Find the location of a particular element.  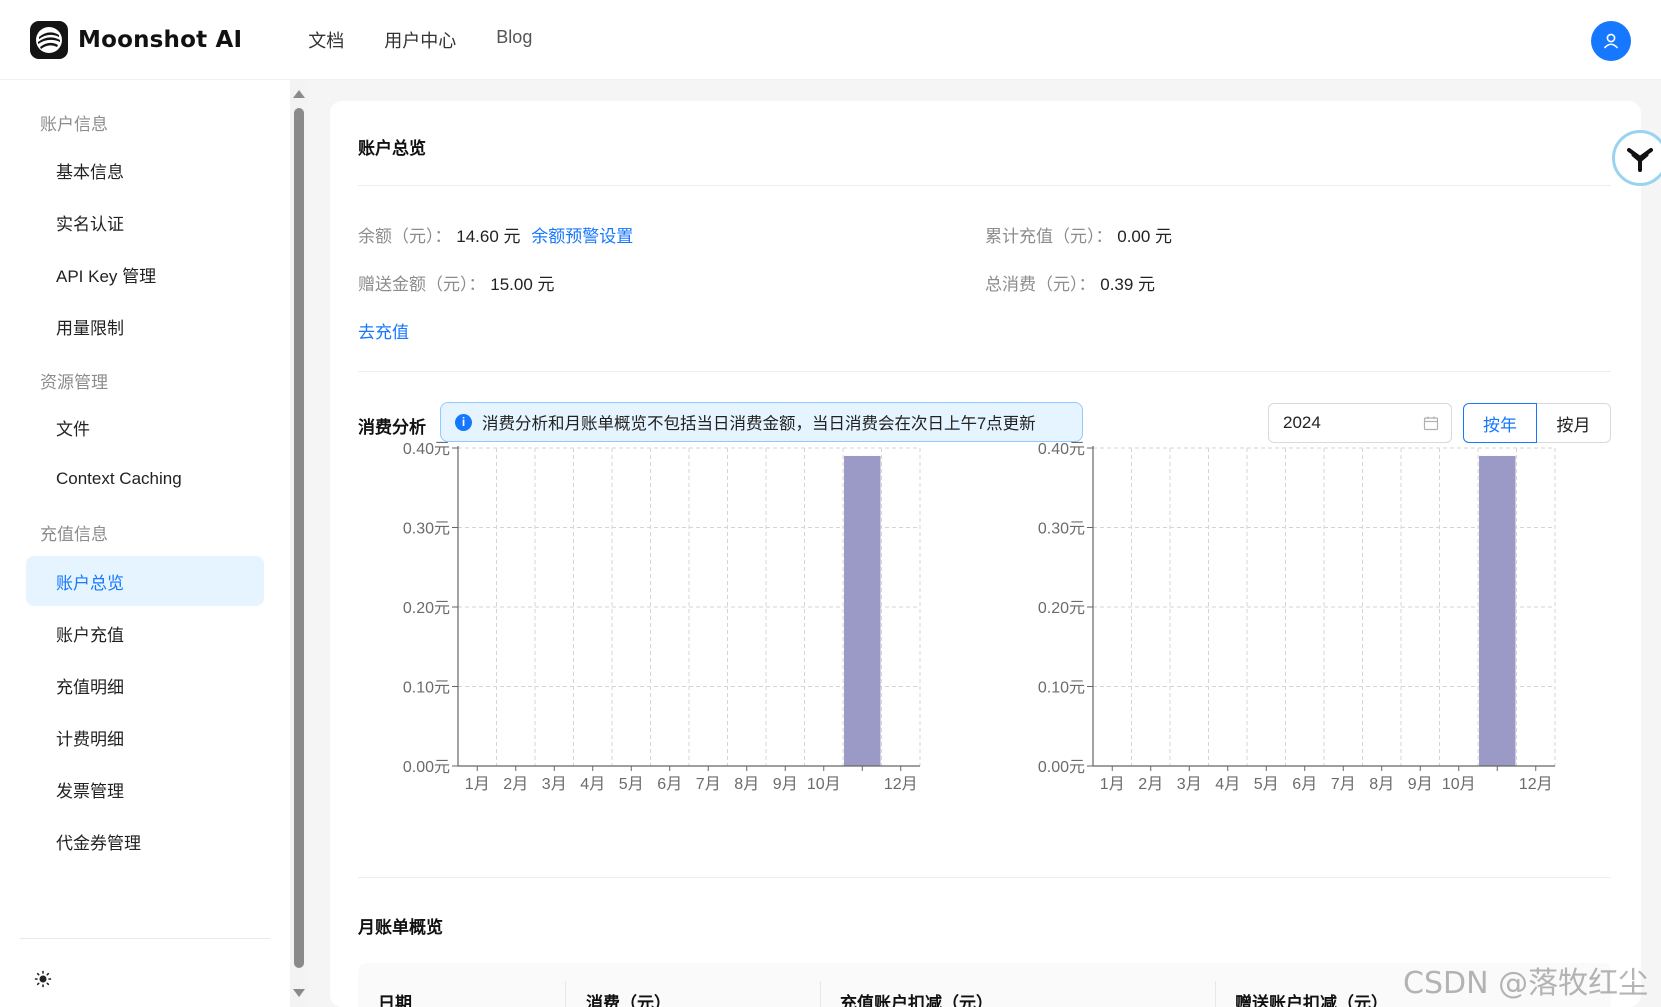

analysis-notice: i 消费分析和月账单概览不包括当日消费金额，当日消费会在次日上午7点更新 is located at coordinates (761, 422).